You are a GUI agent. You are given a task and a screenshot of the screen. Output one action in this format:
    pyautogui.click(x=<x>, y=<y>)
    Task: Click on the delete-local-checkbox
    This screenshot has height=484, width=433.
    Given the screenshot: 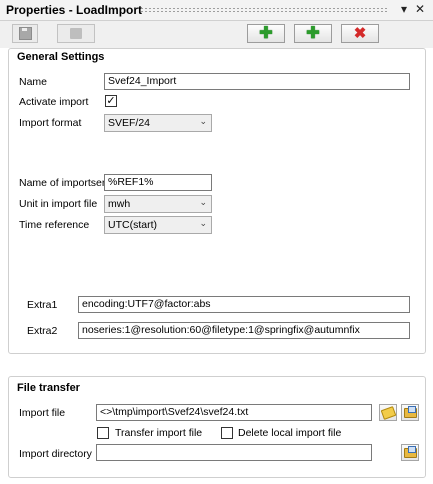 What is the action you would take?
    pyautogui.click(x=227, y=433)
    